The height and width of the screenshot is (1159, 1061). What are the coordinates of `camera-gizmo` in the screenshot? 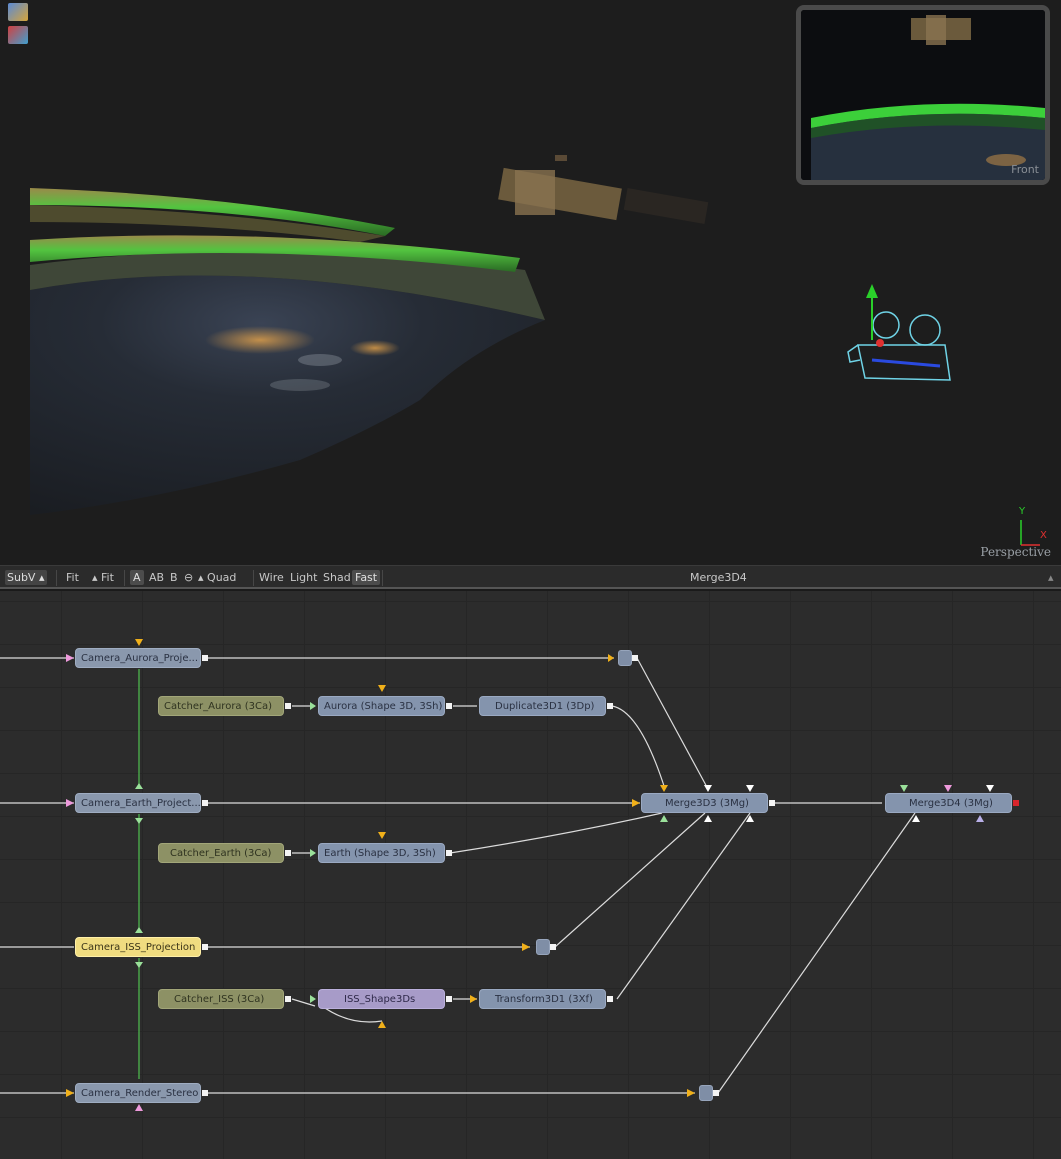 It's located at (899, 332).